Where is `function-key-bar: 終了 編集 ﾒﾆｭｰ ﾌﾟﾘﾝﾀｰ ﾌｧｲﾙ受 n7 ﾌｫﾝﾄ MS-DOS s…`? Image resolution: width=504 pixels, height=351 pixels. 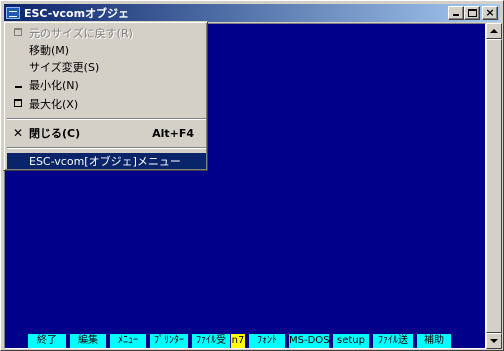 function-key-bar: 終了 編集 ﾒﾆｭｰ ﾌﾟﾘﾝﾀｰ ﾌｧｲﾙ受 n7 ﾌｫﾝﾄ MS-DOS s… is located at coordinates (241, 341).